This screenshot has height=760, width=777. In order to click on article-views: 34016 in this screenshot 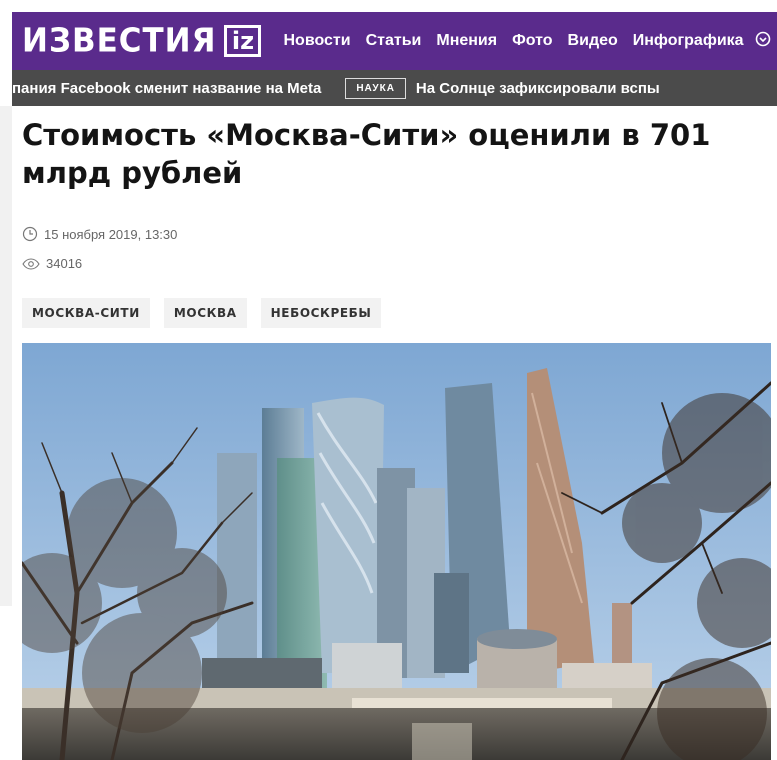, I will do `click(52, 263)`.